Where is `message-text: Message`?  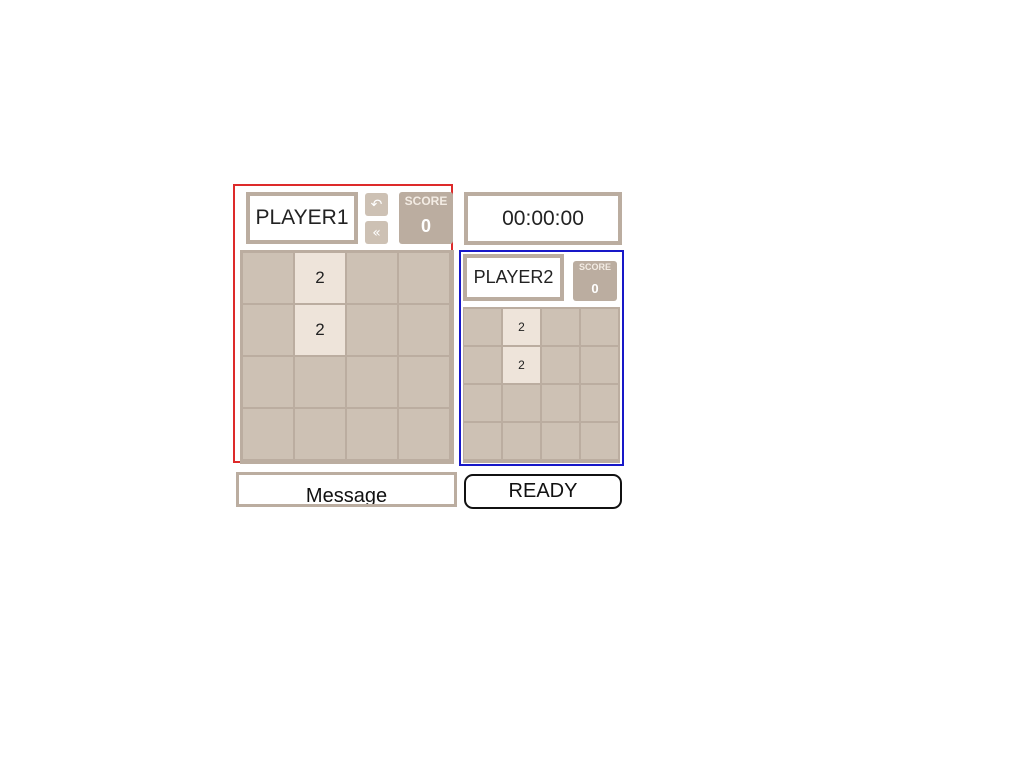 message-text: Message is located at coordinates (346, 496).